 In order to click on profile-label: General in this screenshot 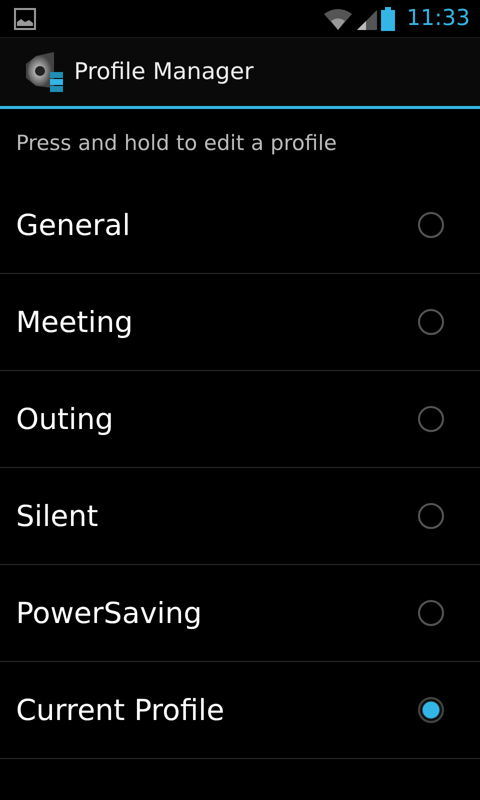, I will do `click(73, 225)`.